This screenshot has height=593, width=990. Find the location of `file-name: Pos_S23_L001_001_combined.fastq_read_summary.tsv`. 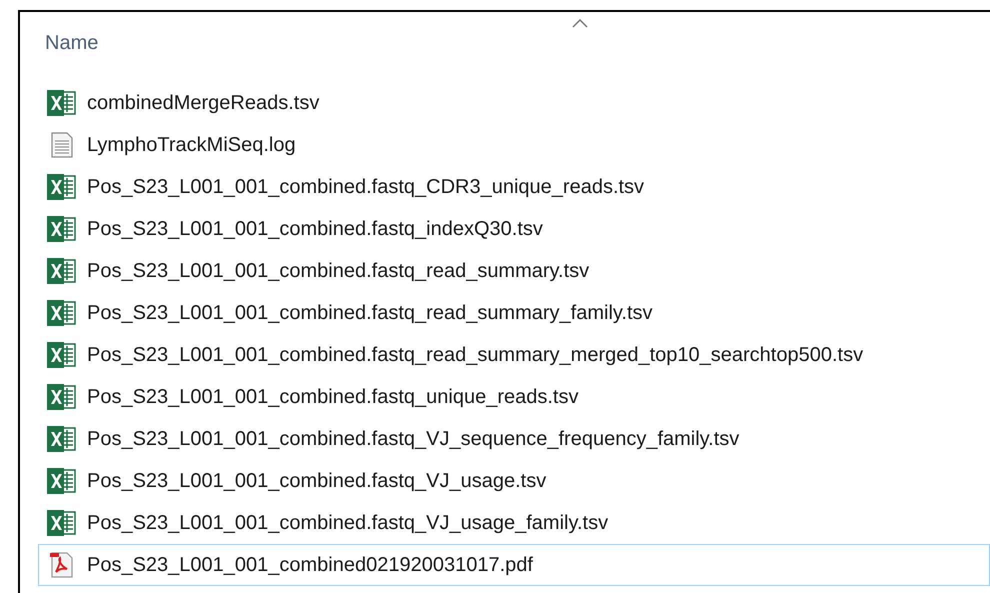

file-name: Pos_S23_L001_001_combined.fastq_read_summary.tsv is located at coordinates (338, 271).